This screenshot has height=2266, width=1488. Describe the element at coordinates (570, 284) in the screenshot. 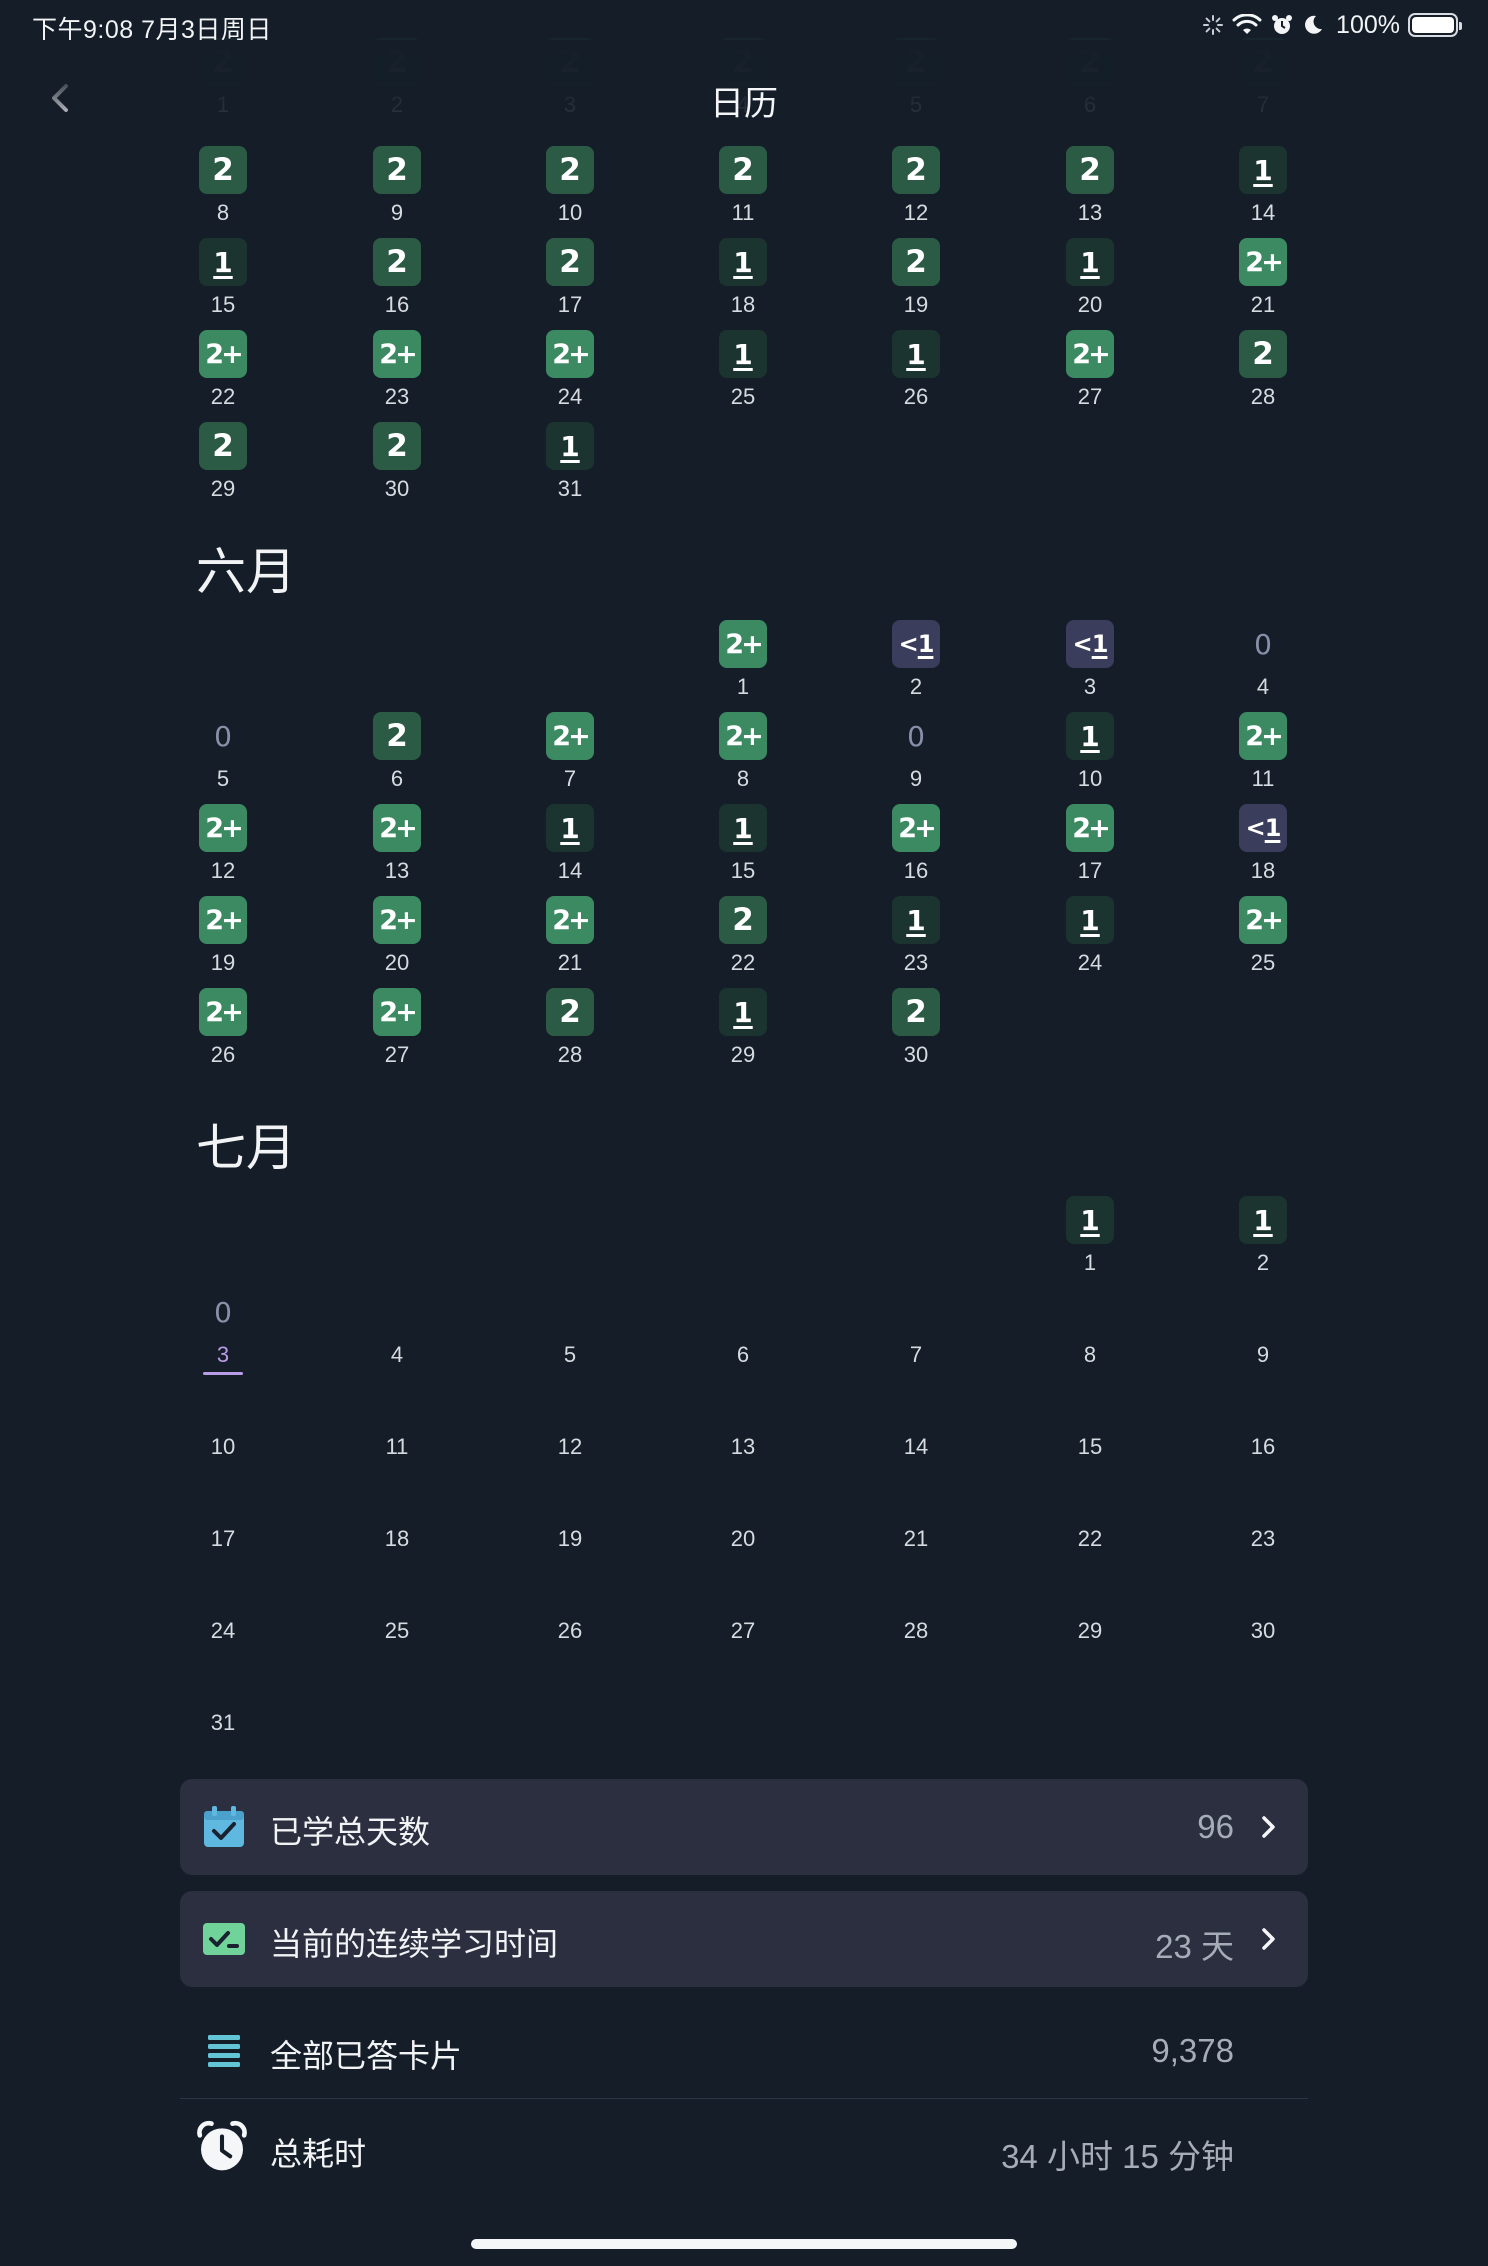

I see `calendar-day: 2 17` at that location.